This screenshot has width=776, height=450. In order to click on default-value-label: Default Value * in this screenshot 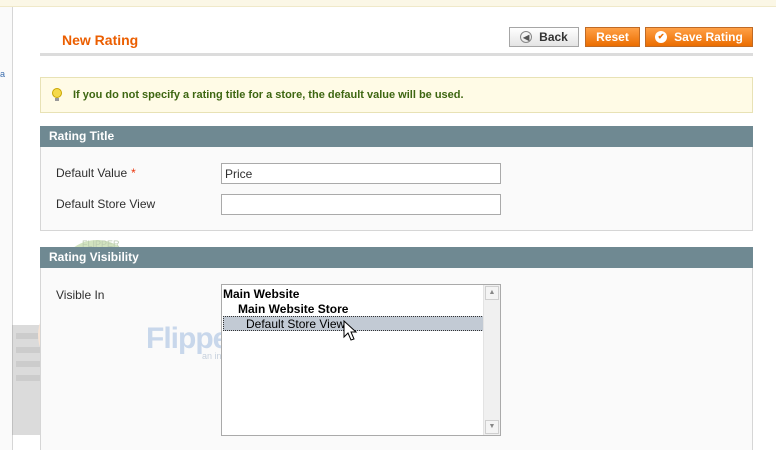, I will do `click(96, 173)`.